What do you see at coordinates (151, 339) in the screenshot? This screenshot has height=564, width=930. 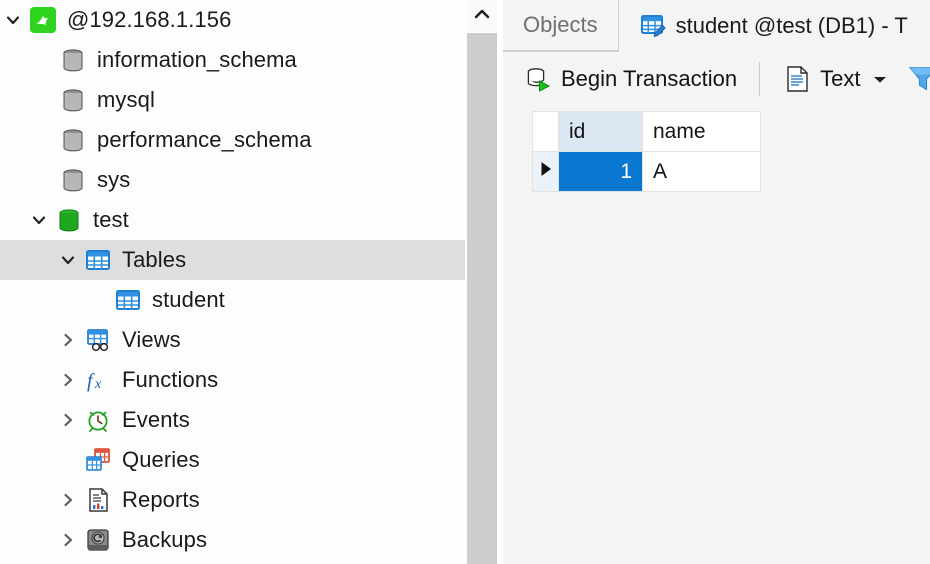 I see `tree-item-label: Views` at bounding box center [151, 339].